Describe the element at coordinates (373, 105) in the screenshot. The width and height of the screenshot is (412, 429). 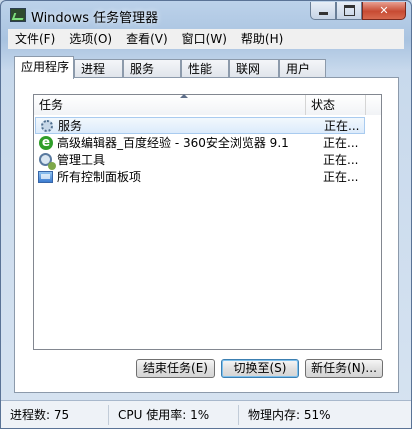
I see `column-header-filler` at that location.